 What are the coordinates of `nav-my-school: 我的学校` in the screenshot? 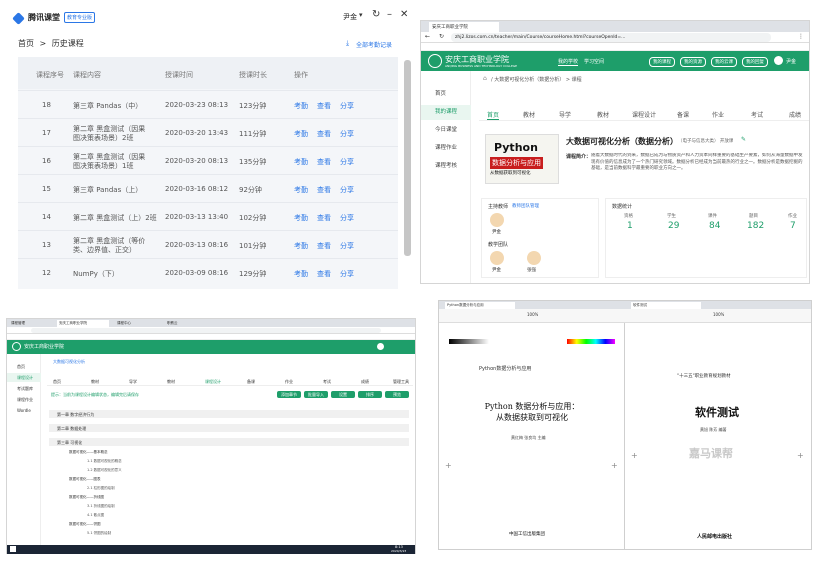 It's located at (568, 62).